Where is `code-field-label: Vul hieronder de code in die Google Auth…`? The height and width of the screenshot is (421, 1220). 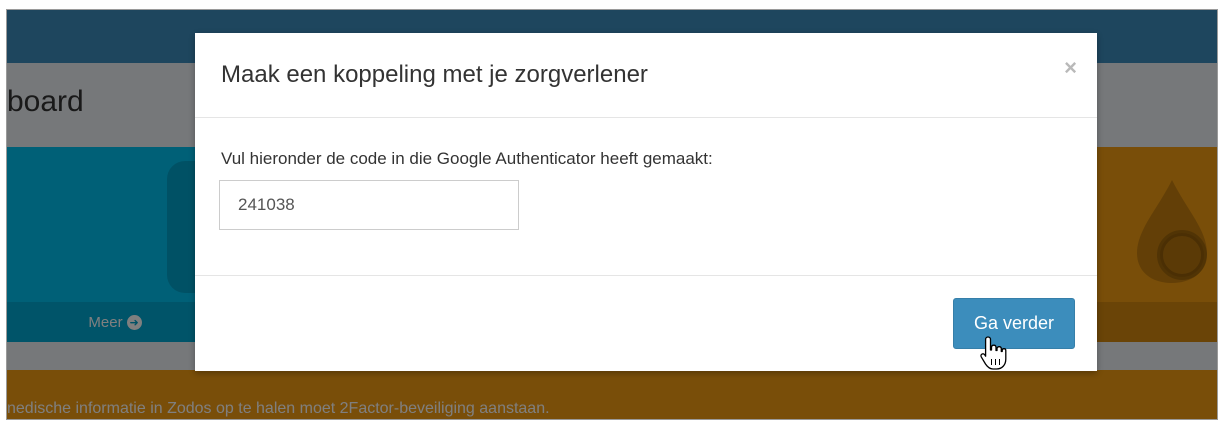 code-field-label: Vul hieronder de code in die Google Auth… is located at coordinates (467, 158).